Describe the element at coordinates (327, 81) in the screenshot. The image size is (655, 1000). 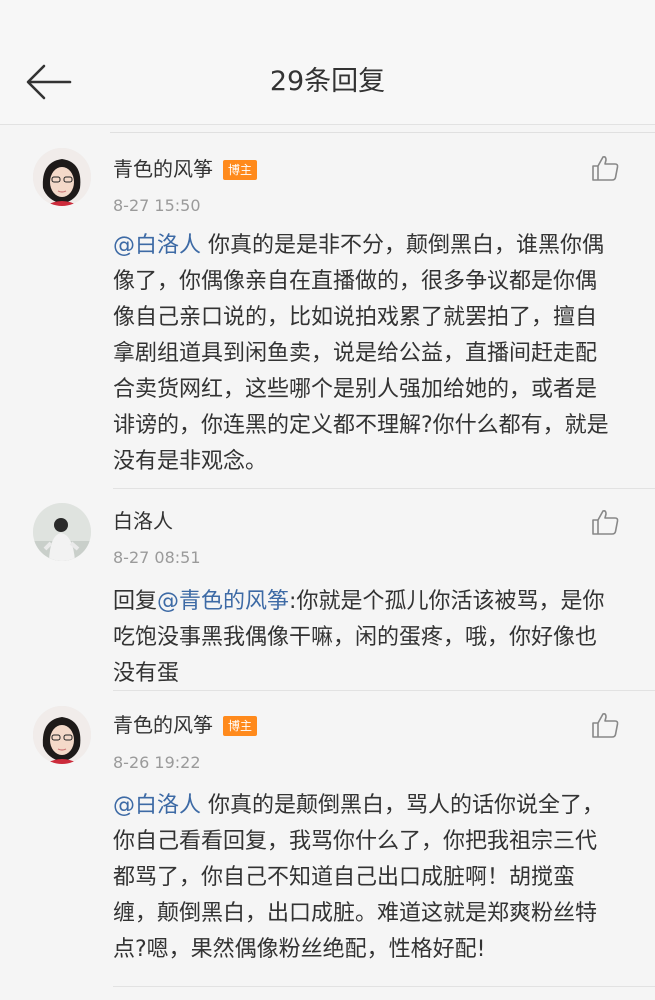
I see `page-title: 29条回复` at that location.